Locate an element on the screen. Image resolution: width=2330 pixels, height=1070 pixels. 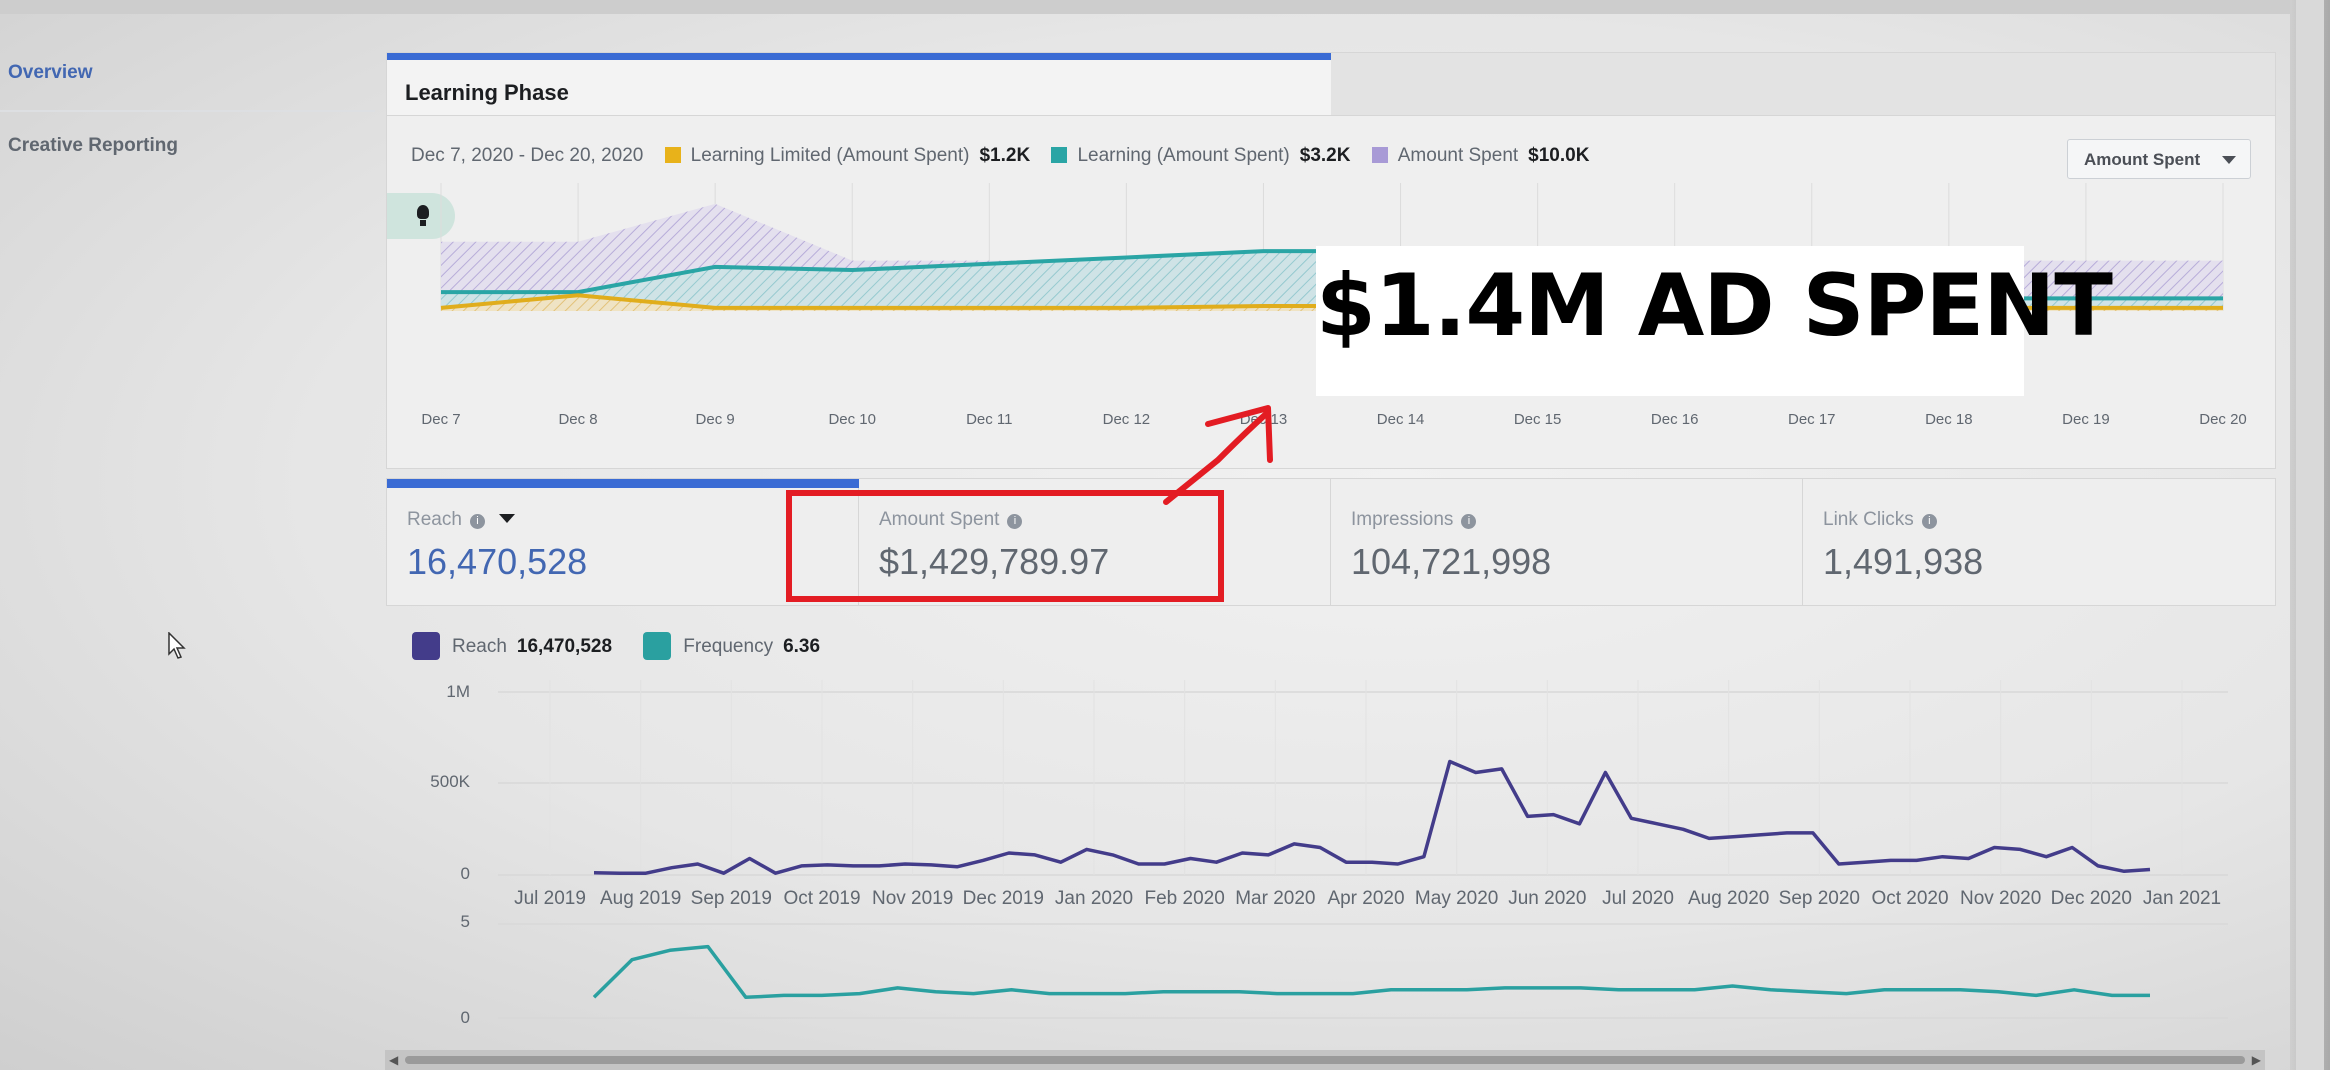
month-tick-label: Nov 2019 is located at coordinates (912, 898).